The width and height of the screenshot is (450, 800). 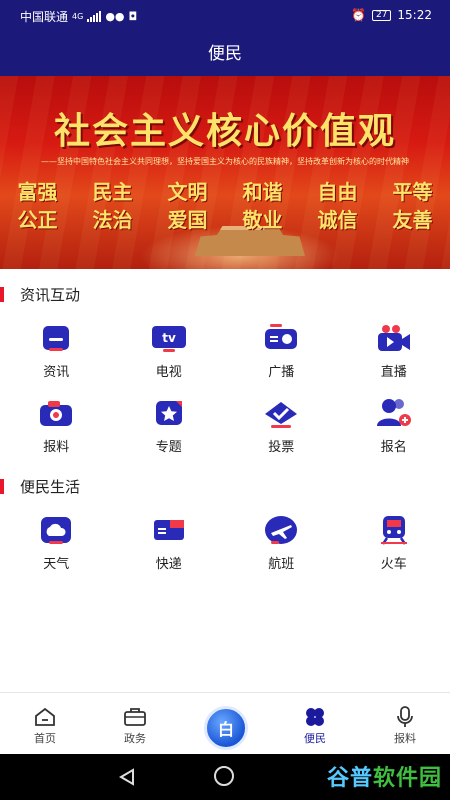 I want to click on nav-item-report: 报料, so click(x=405, y=724).